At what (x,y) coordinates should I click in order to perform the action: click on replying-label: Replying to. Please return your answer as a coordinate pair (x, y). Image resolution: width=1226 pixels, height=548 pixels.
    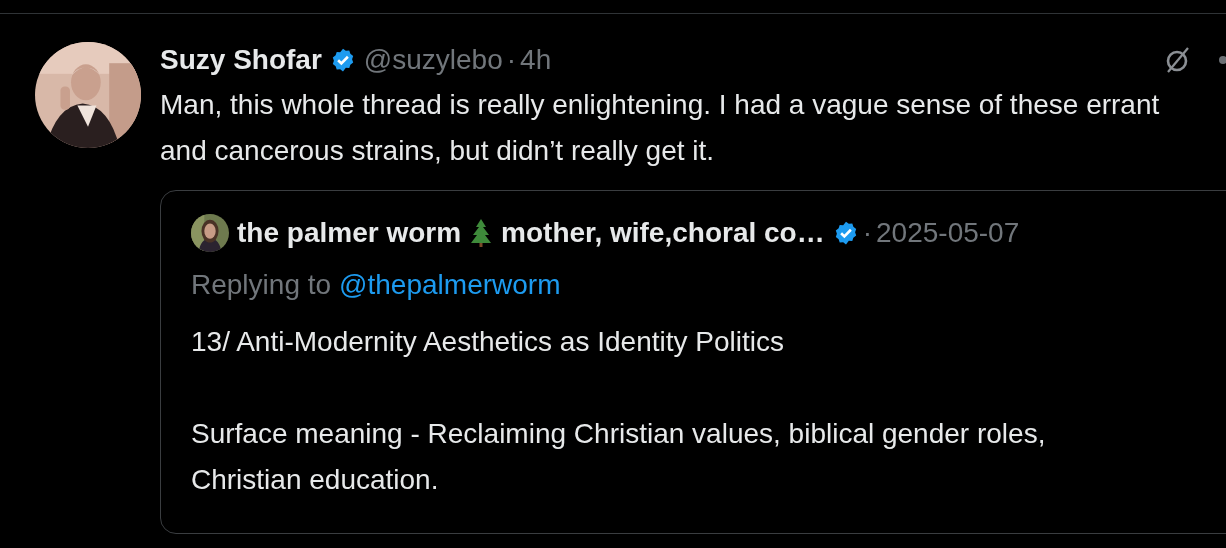
    Looking at the image, I should click on (261, 285).